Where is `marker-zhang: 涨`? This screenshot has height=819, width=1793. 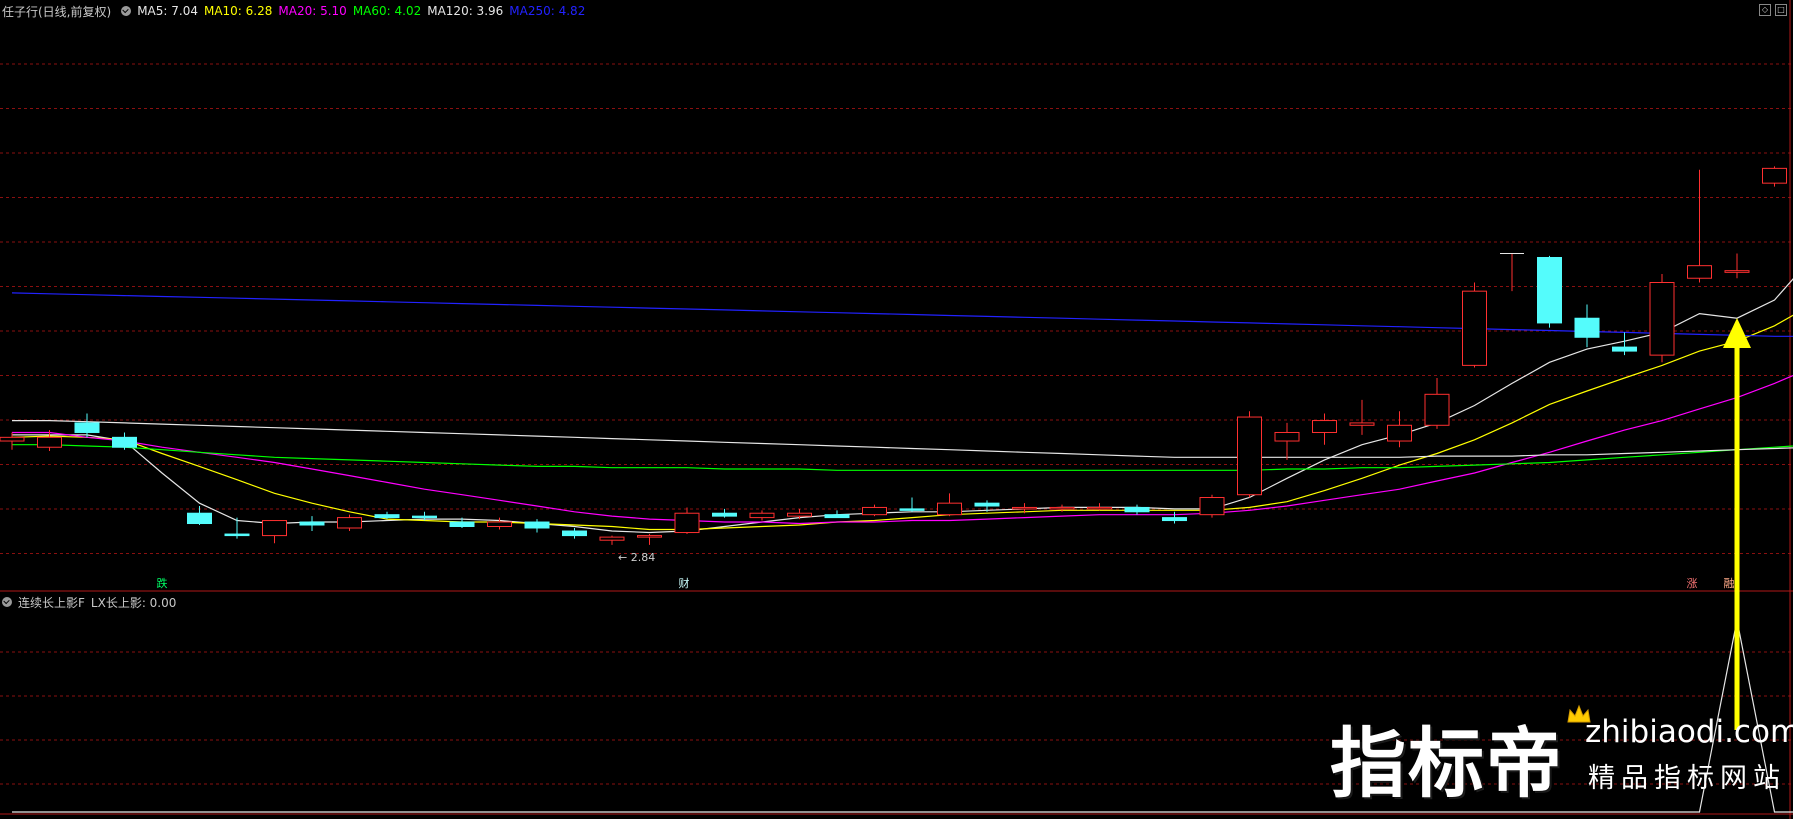
marker-zhang: 涨 is located at coordinates (1692, 583).